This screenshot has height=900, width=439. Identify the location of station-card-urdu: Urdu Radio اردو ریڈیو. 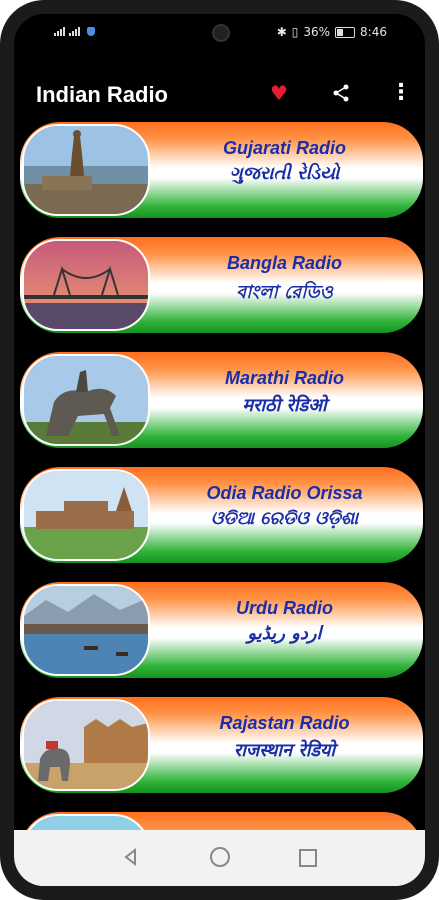
(221, 630).